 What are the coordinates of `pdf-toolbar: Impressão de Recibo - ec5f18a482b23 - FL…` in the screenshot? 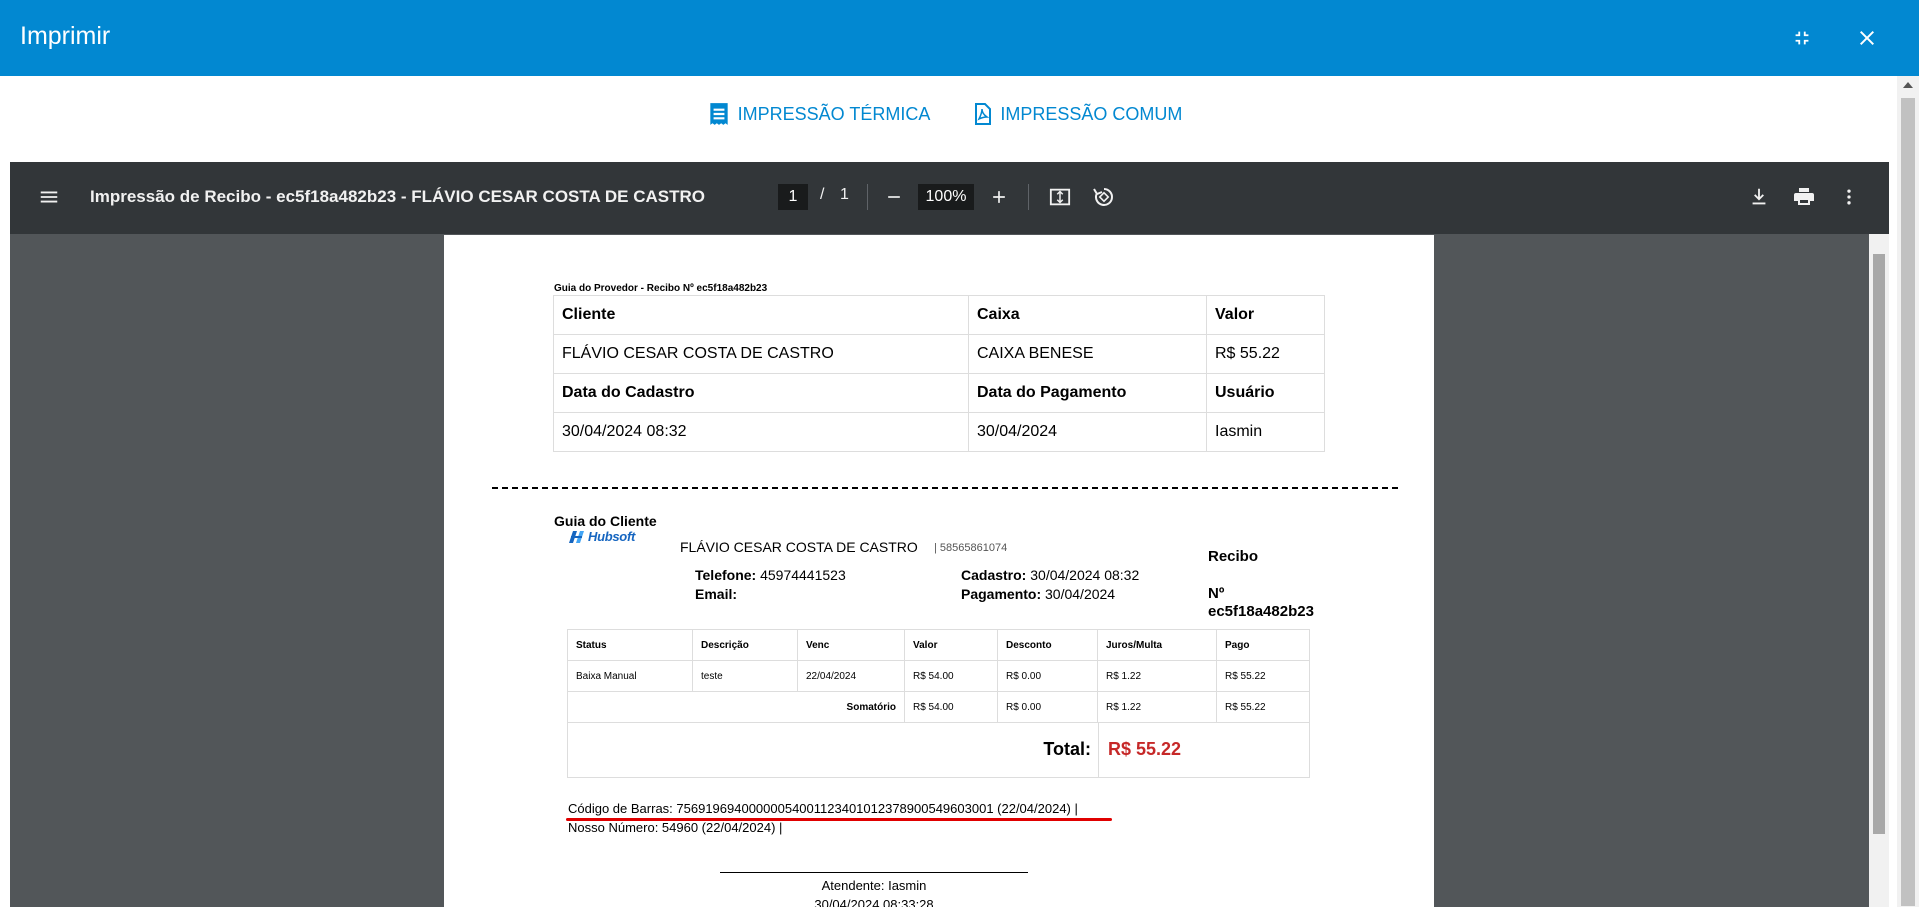 It's located at (949, 198).